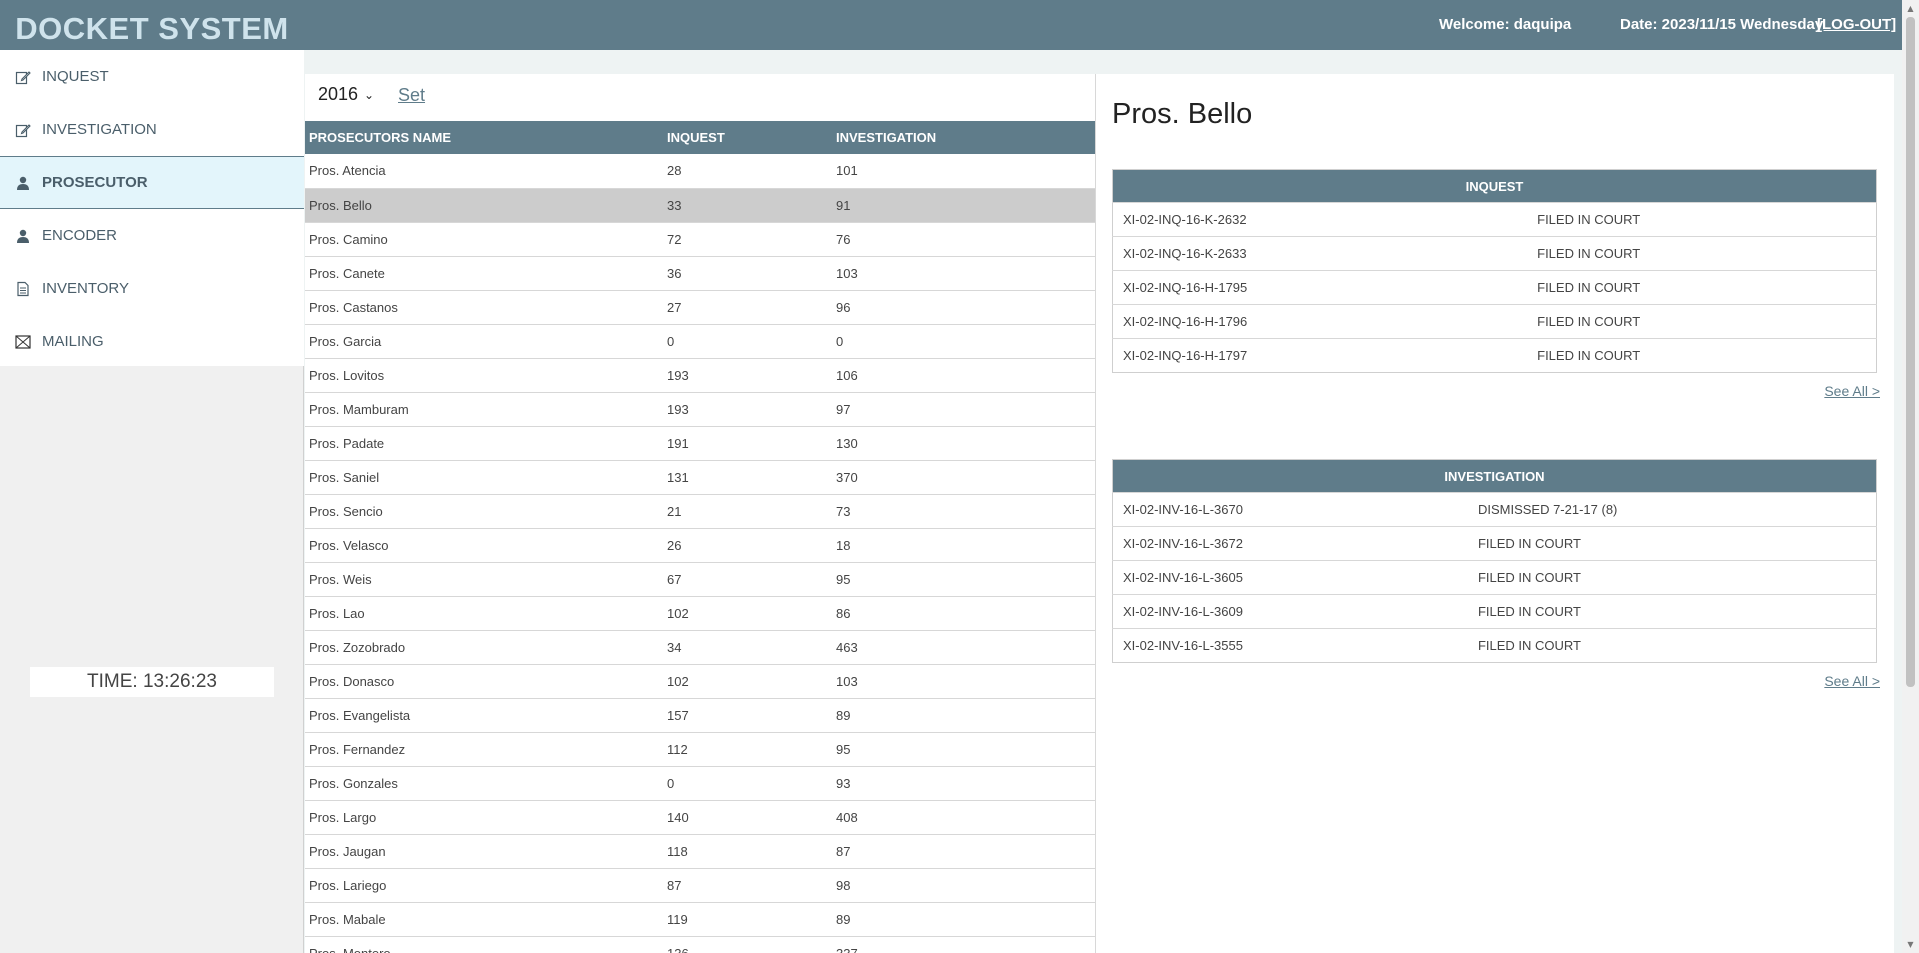 Image resolution: width=1919 pixels, height=953 pixels. I want to click on sidebar-item-investigation: INVESTIGATION, so click(152, 129).